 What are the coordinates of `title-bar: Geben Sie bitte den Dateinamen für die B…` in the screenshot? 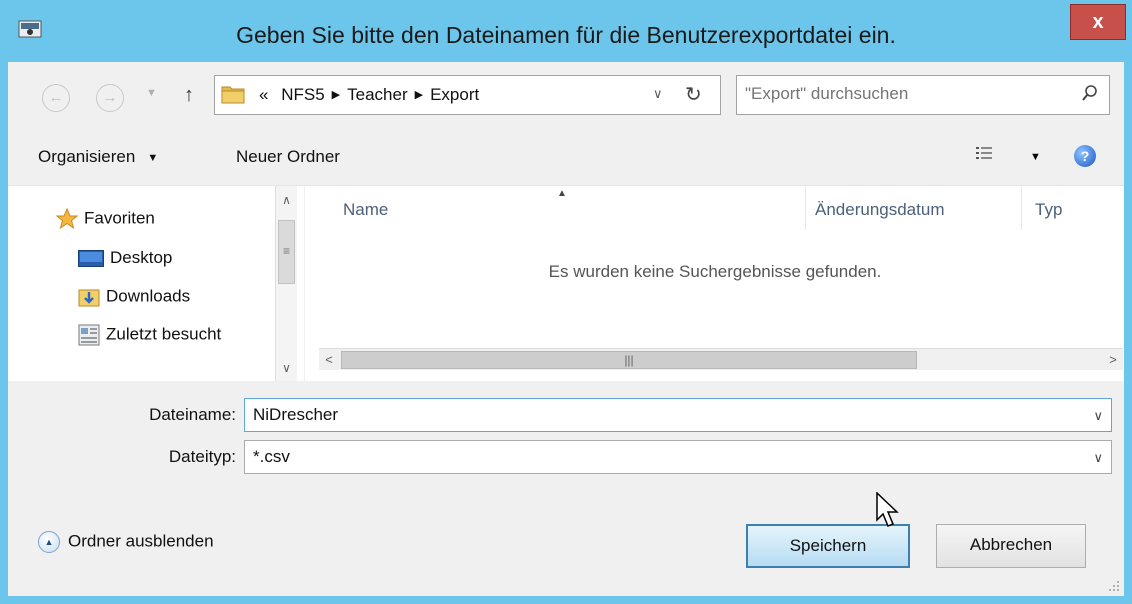 It's located at (566, 30).